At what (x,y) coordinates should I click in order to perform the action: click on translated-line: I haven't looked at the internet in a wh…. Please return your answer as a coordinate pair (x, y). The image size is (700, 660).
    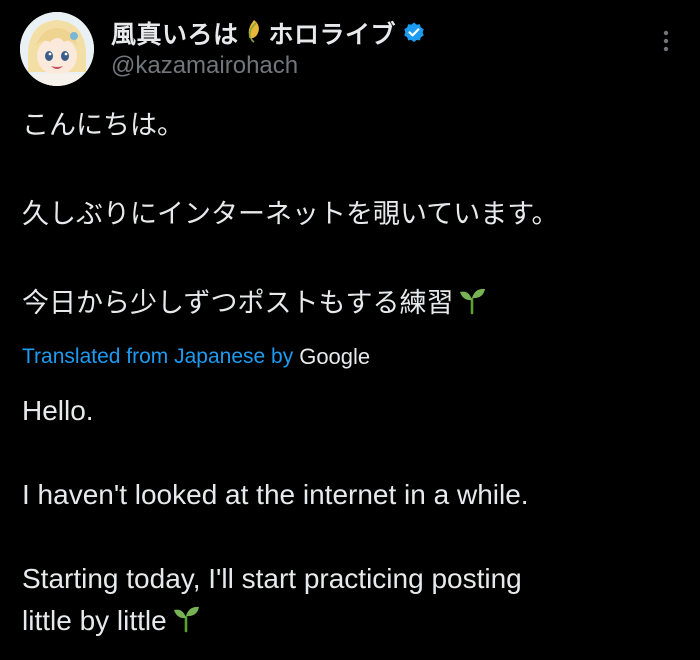
    Looking at the image, I should click on (275, 494).